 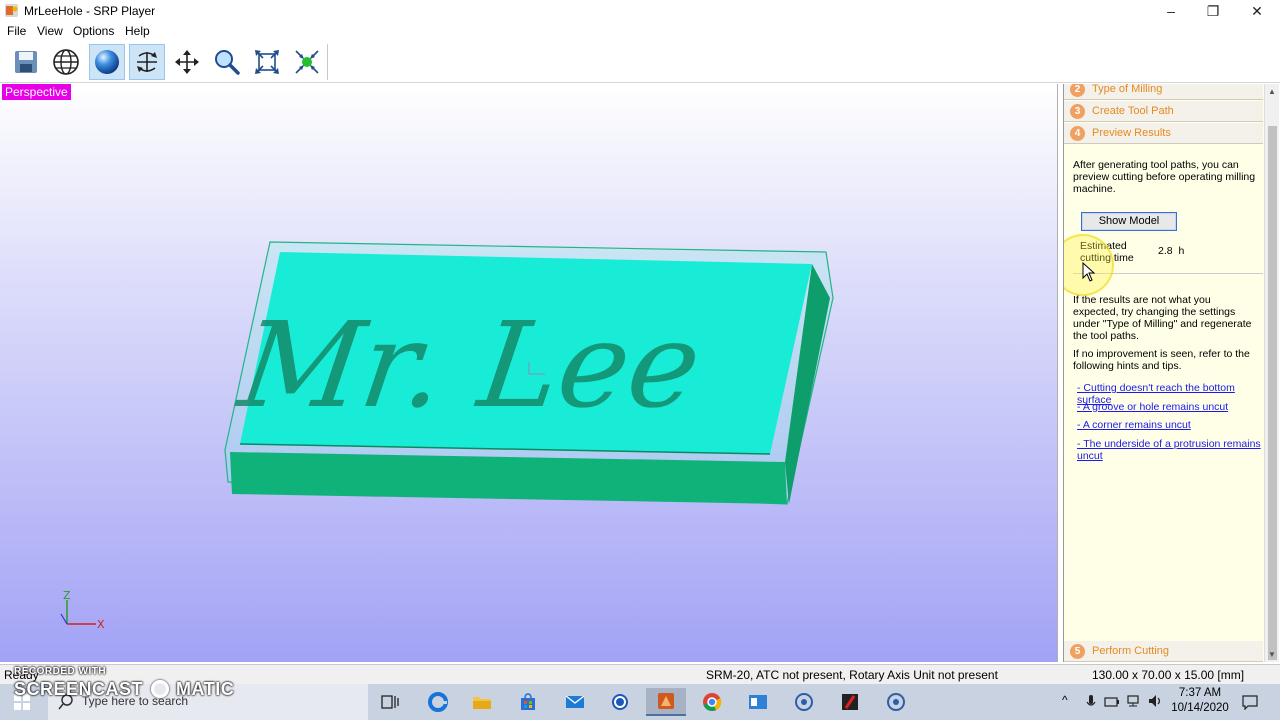 I want to click on step-label: Create Tool Path, so click(x=1133, y=111).